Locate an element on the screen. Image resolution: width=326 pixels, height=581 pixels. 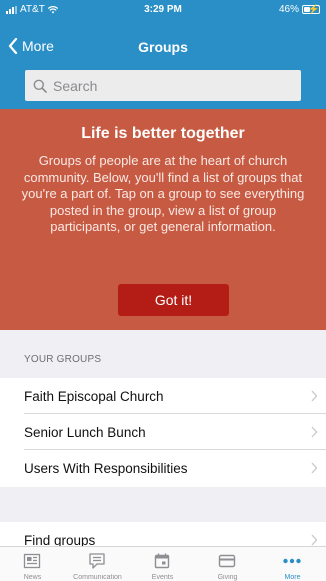
tab-label: More is located at coordinates (292, 577).